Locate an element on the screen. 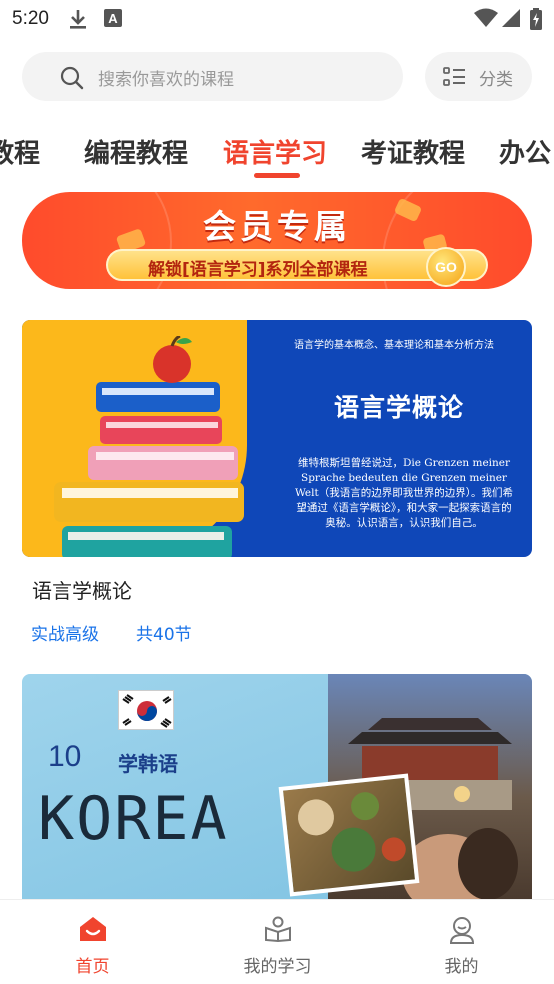 Image resolution: width=554 pixels, height=984 pixels. svg-text: A is located at coordinates (113, 18).